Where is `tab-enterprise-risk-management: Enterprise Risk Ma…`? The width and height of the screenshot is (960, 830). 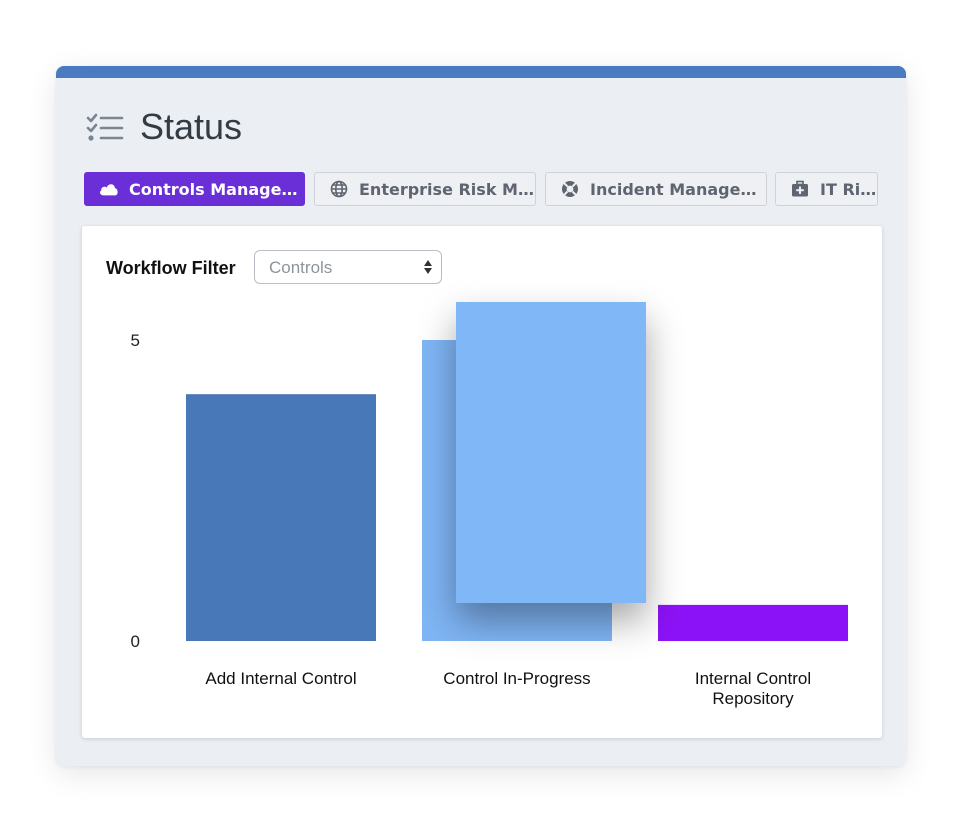 tab-enterprise-risk-management: Enterprise Risk Ma… is located at coordinates (425, 189).